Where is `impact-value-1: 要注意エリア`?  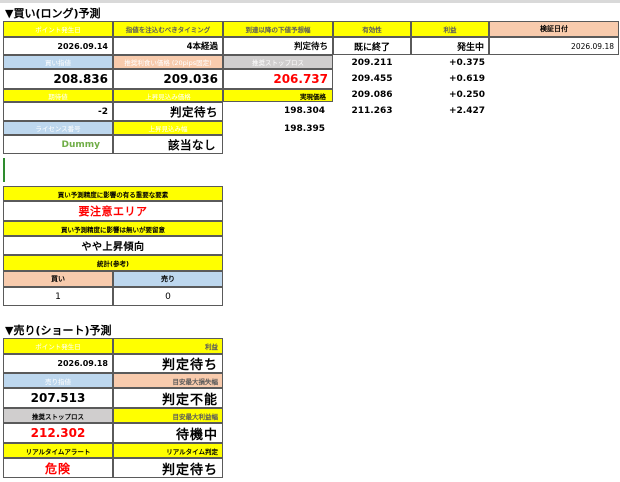
impact-value-1: 要注意エリア is located at coordinates (113, 211).